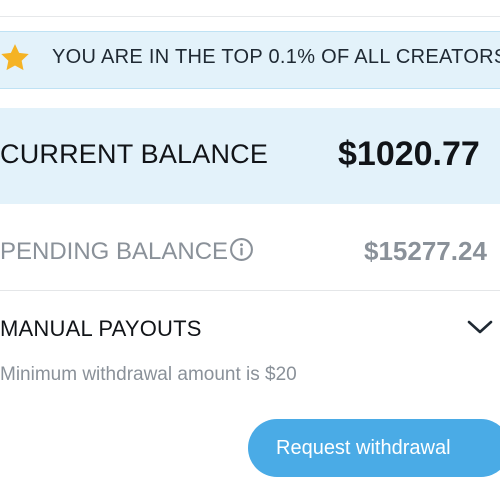 The width and height of the screenshot is (500, 500). What do you see at coordinates (409, 154) in the screenshot?
I see `current-balance-value: $1020.77` at bounding box center [409, 154].